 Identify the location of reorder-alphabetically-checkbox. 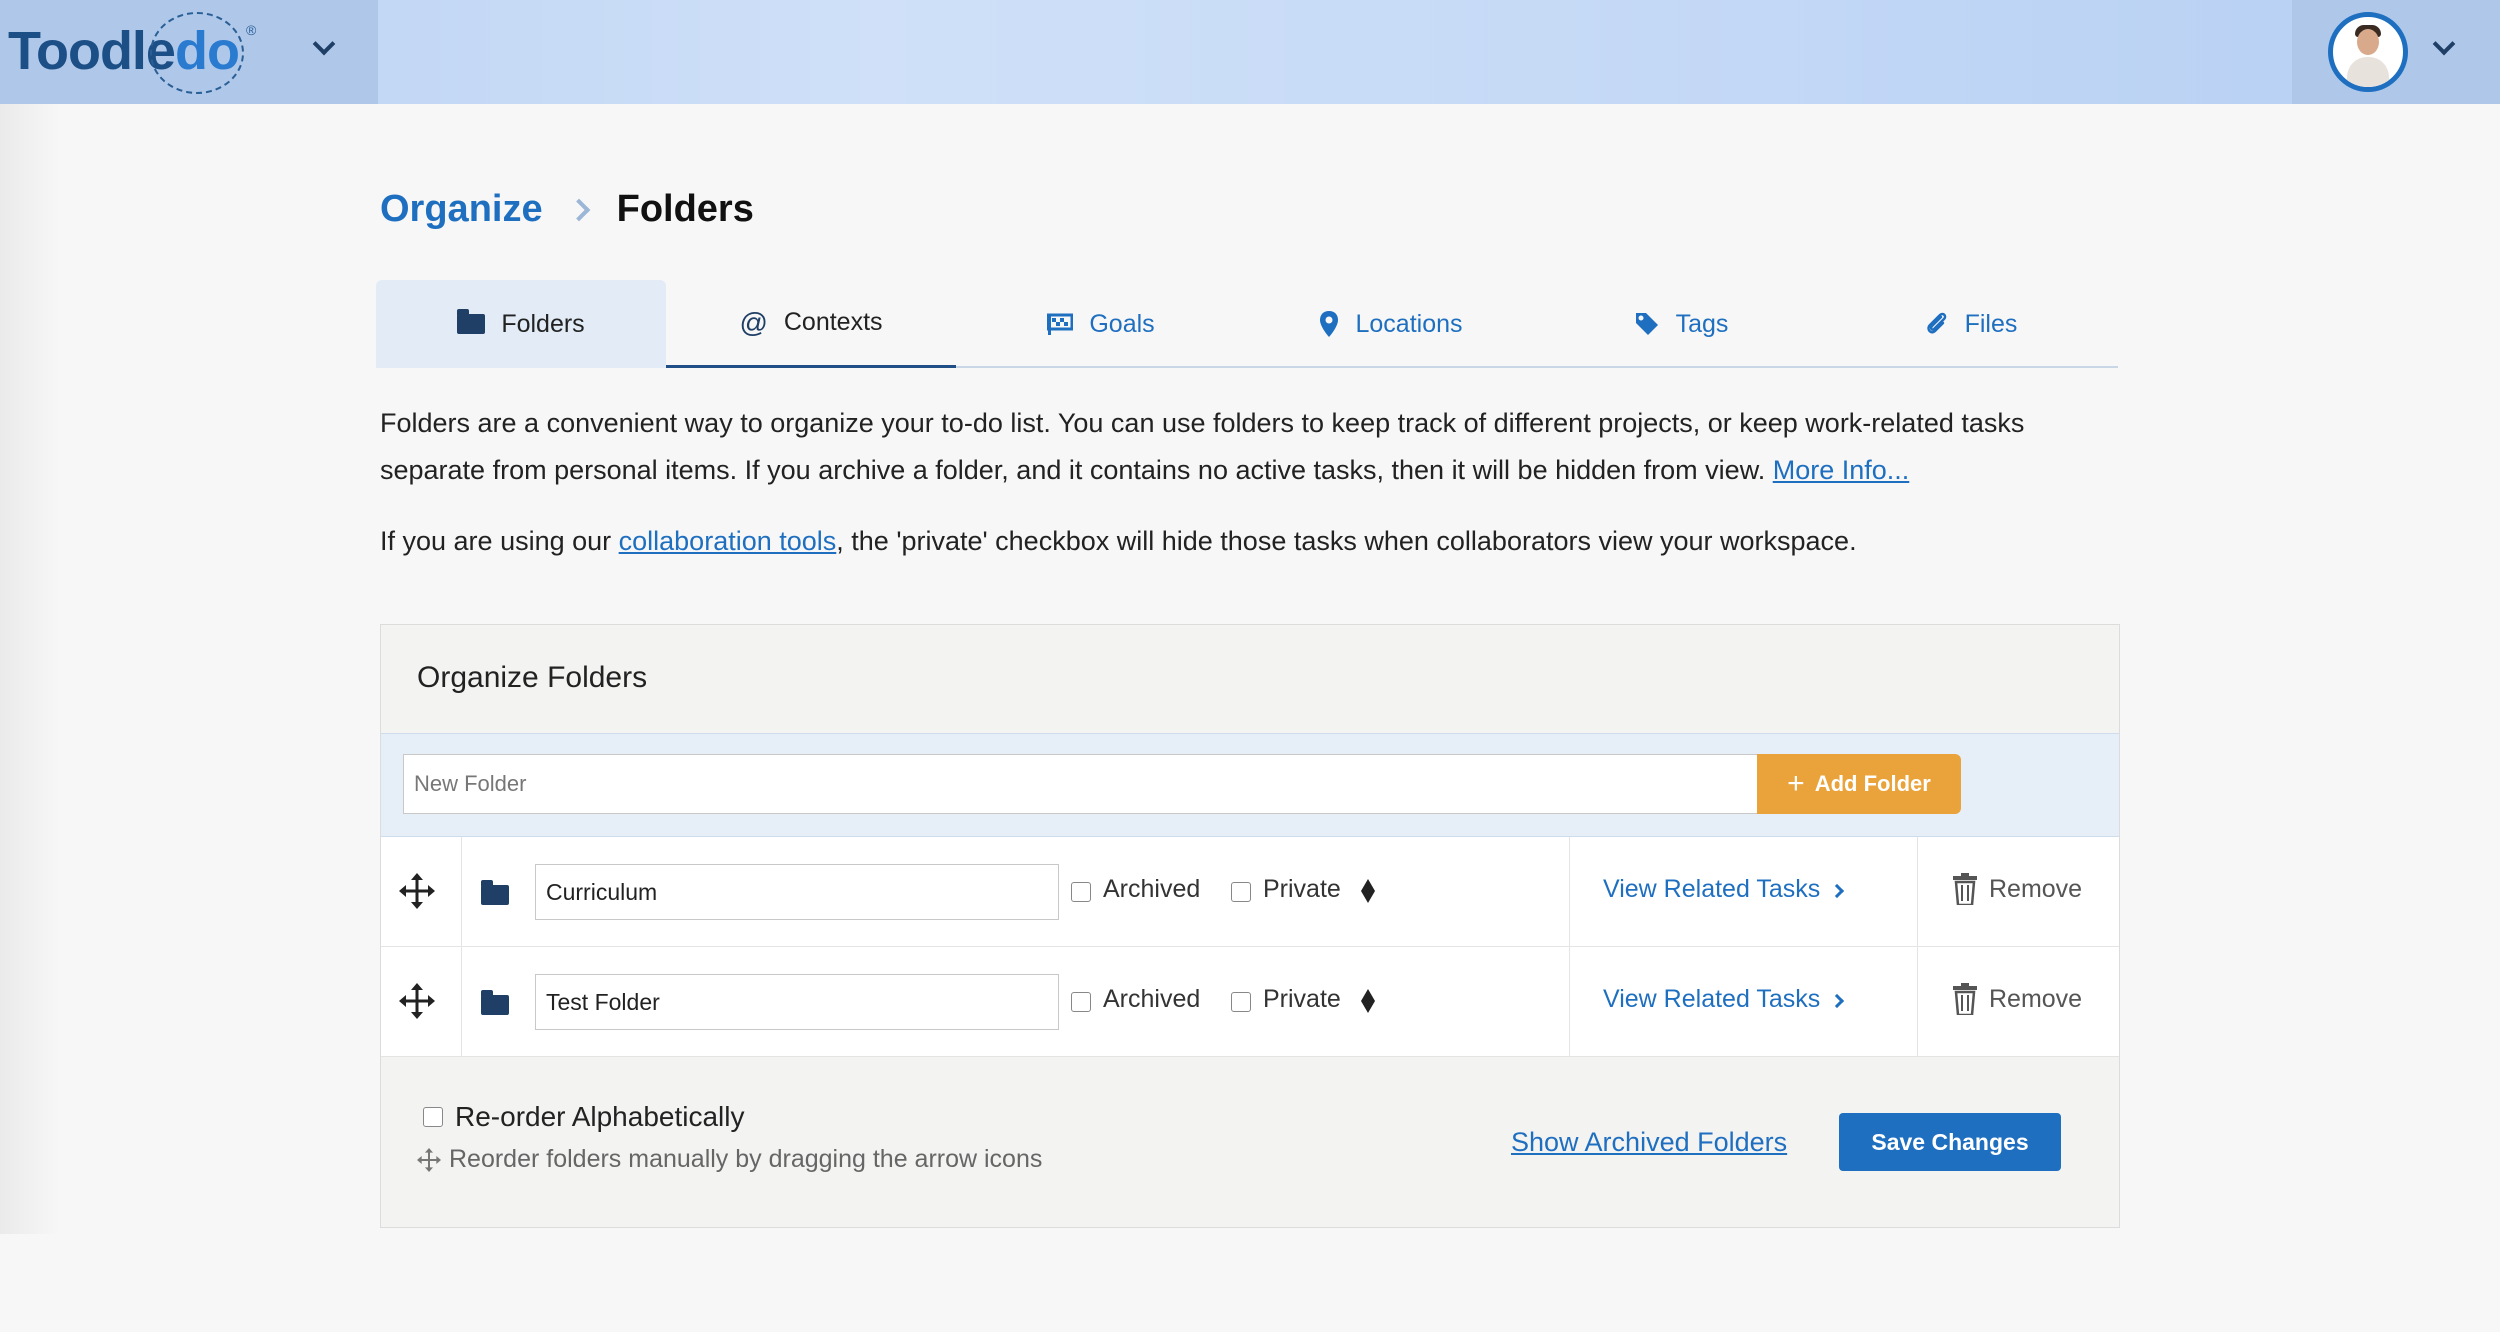
(433, 1117).